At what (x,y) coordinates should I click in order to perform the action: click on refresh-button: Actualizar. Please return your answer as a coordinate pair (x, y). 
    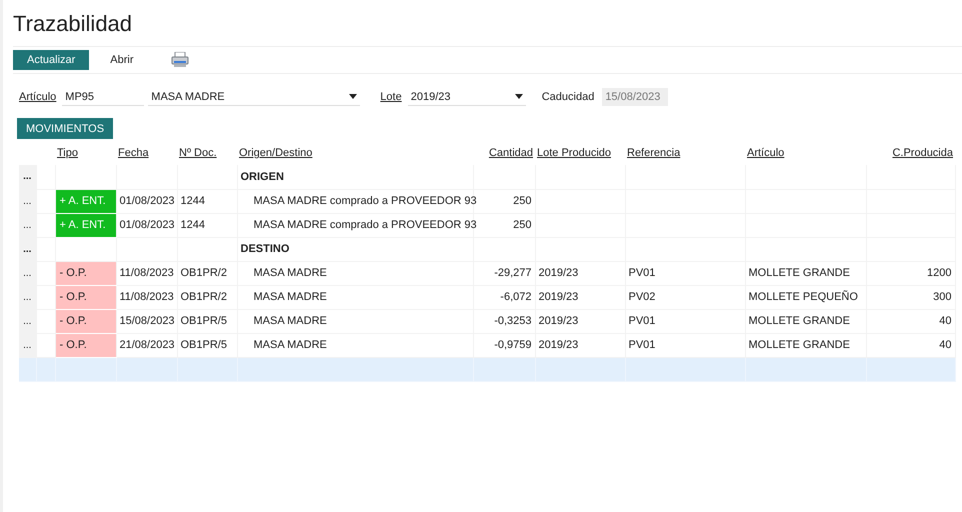
    Looking at the image, I should click on (51, 60).